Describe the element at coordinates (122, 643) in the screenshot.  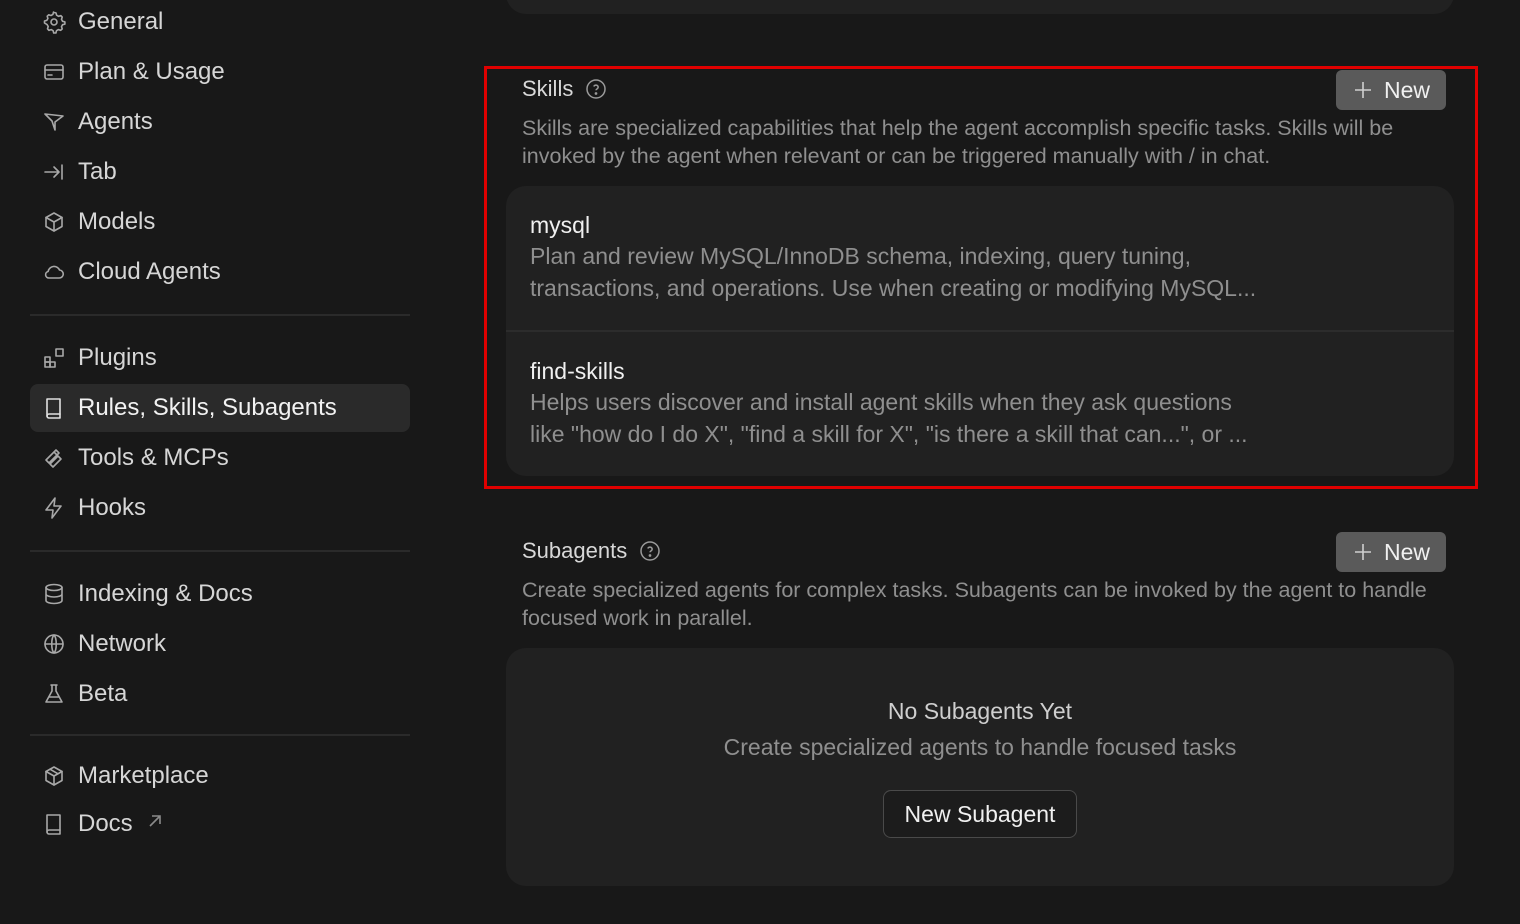
I see `sidebar-item-label: Network` at that location.